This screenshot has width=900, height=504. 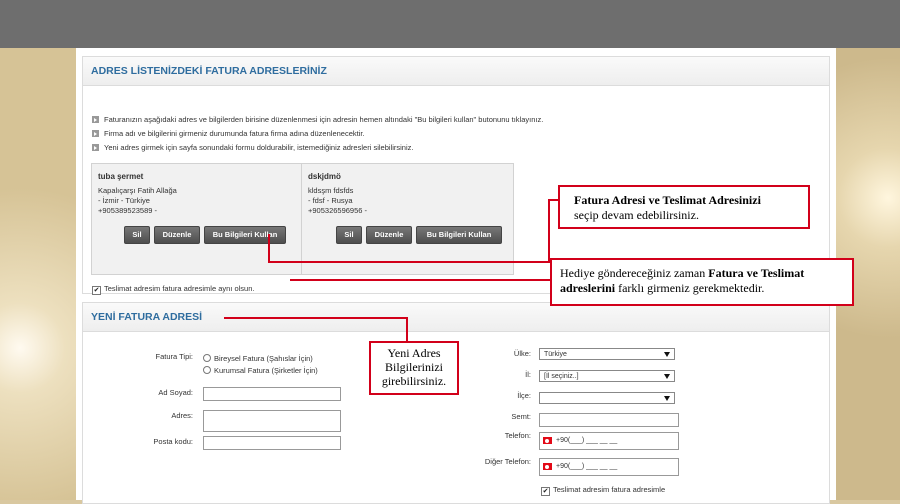 I want to click on callout-new-address: Yeni Adres Bilgilerinizi girebilirsiniz., so click(x=414, y=368).